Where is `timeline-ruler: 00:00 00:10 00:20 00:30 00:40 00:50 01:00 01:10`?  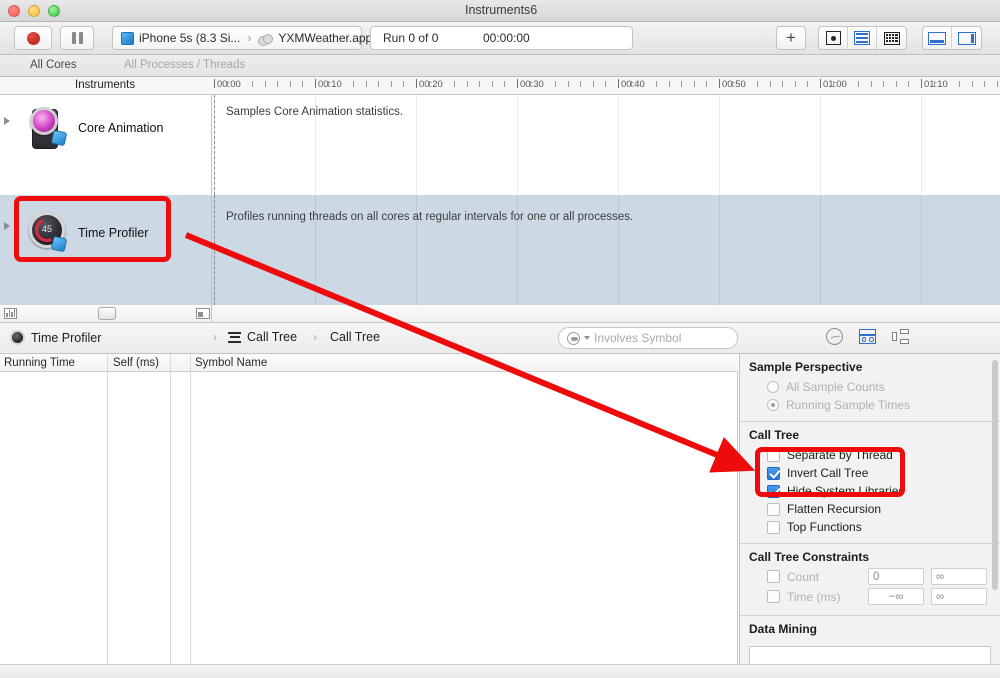 timeline-ruler: 00:00 00:10 00:20 00:30 00:40 00:50 01:00 01:10 is located at coordinates (606, 86).